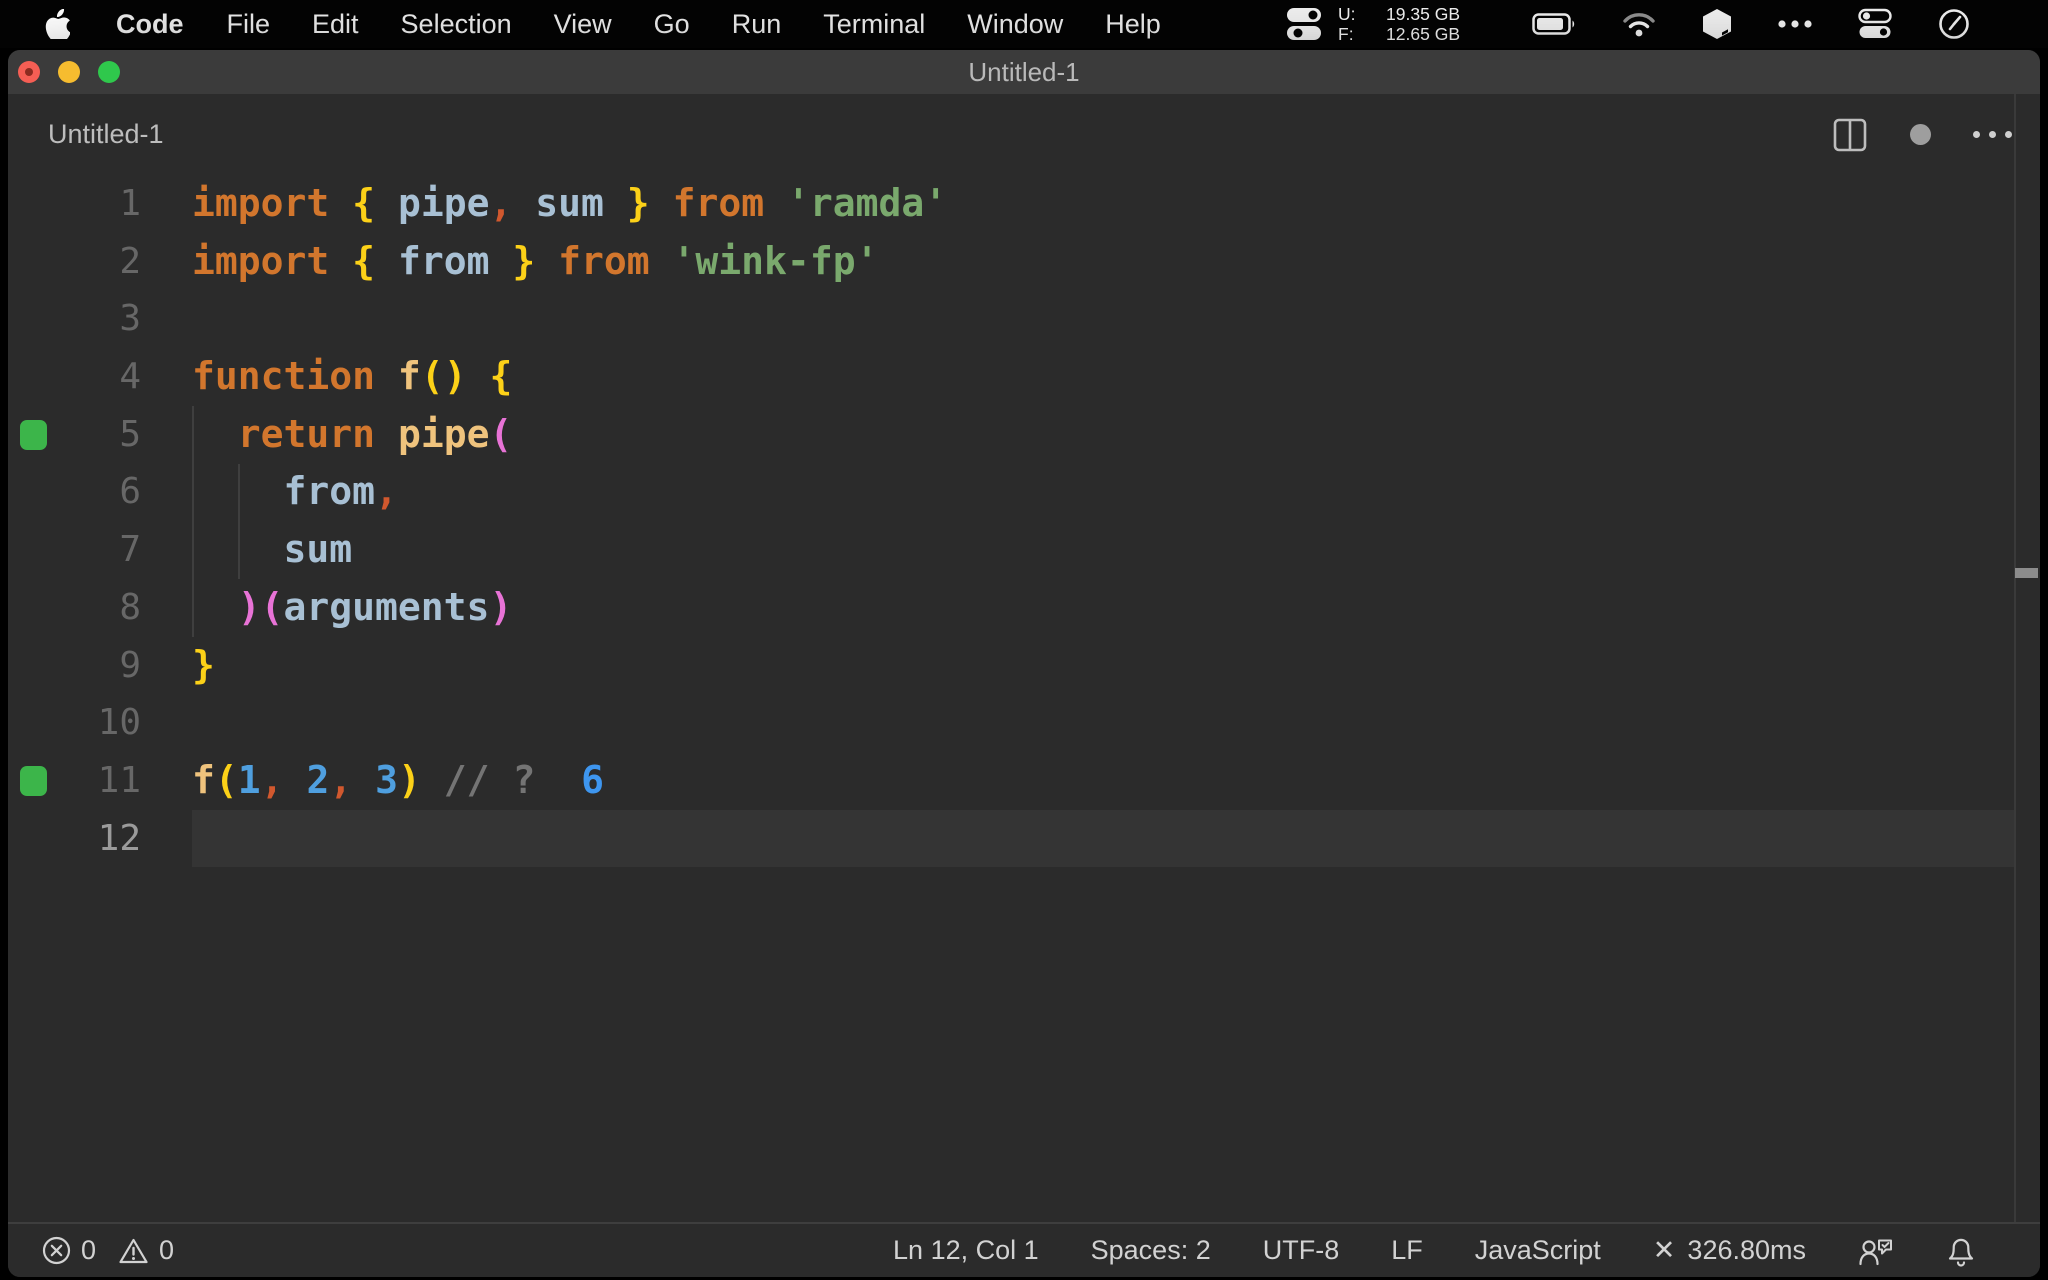 This screenshot has height=1280, width=2048. What do you see at coordinates (386, 606) in the screenshot?
I see `token-ident: arguments` at bounding box center [386, 606].